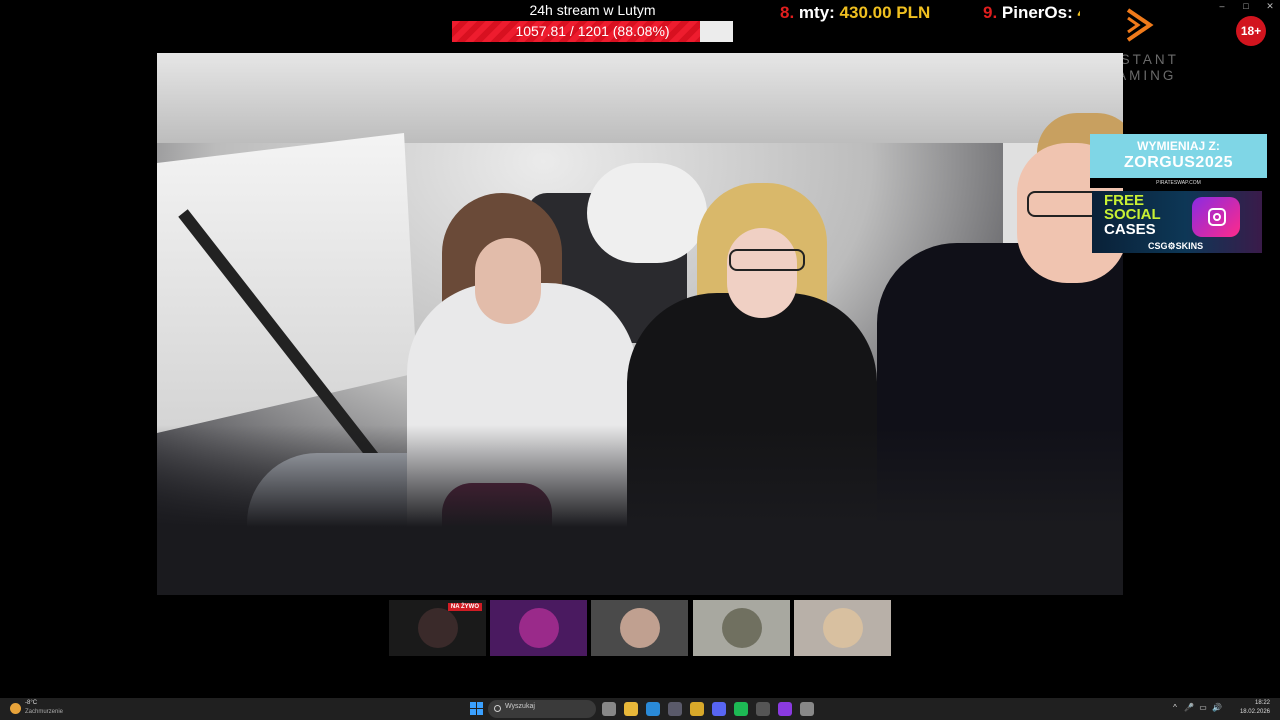  Describe the element at coordinates (497, 708) in the screenshot. I see `search-icon` at that location.